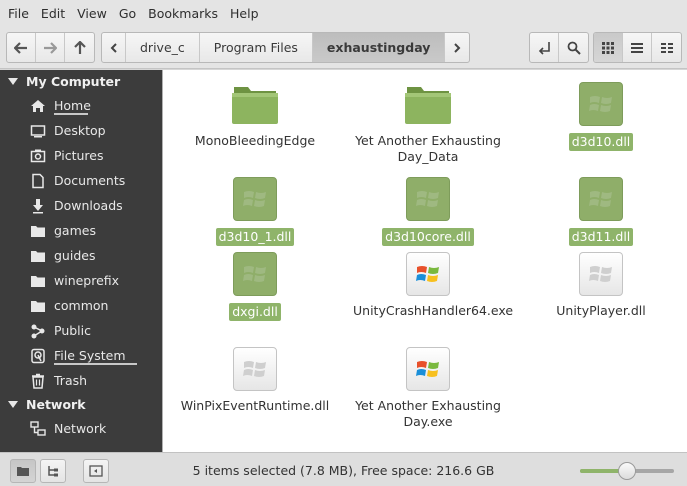 The height and width of the screenshot is (486, 687). I want to click on file-item-yet-another-exhausting-day-data: Yet Another Exhausting Day_Data, so click(428, 122).